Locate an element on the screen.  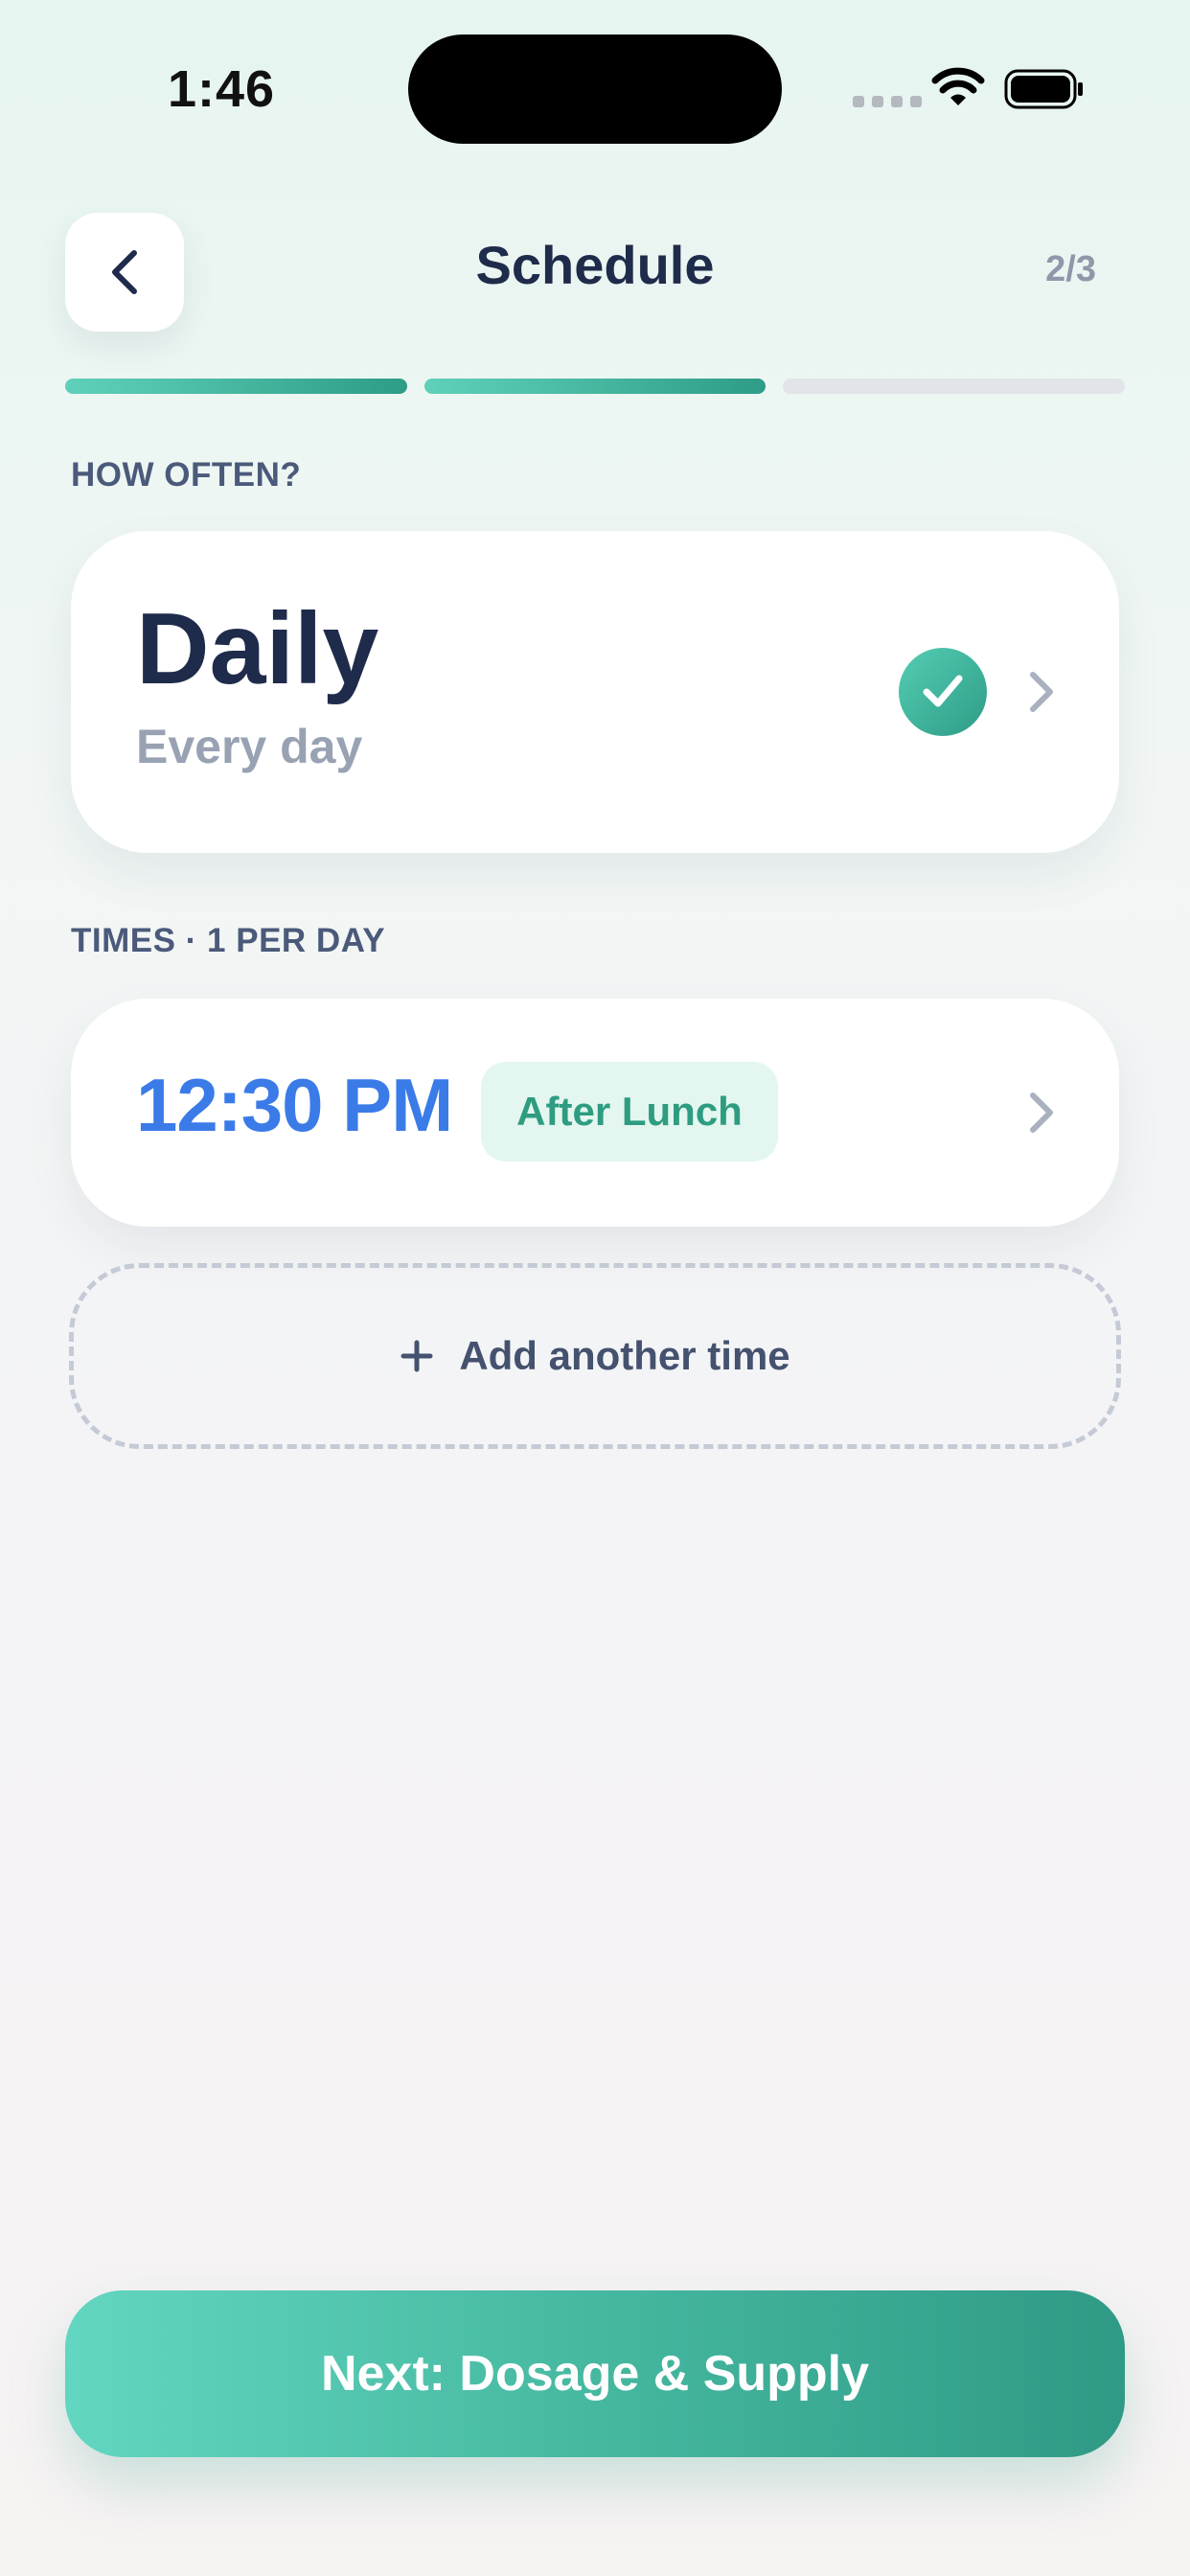
time-value: 12:30 PM is located at coordinates (295, 1105).